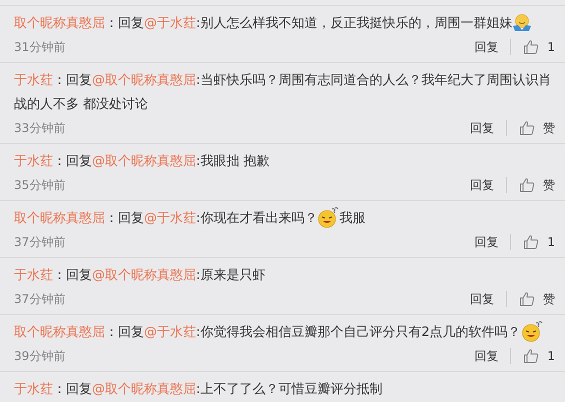  Describe the element at coordinates (284, 219) in the screenshot. I see `comment-text: 取个昵称真憨屈：回复@于水荭:你现在才看出来吗？ 我服` at that location.